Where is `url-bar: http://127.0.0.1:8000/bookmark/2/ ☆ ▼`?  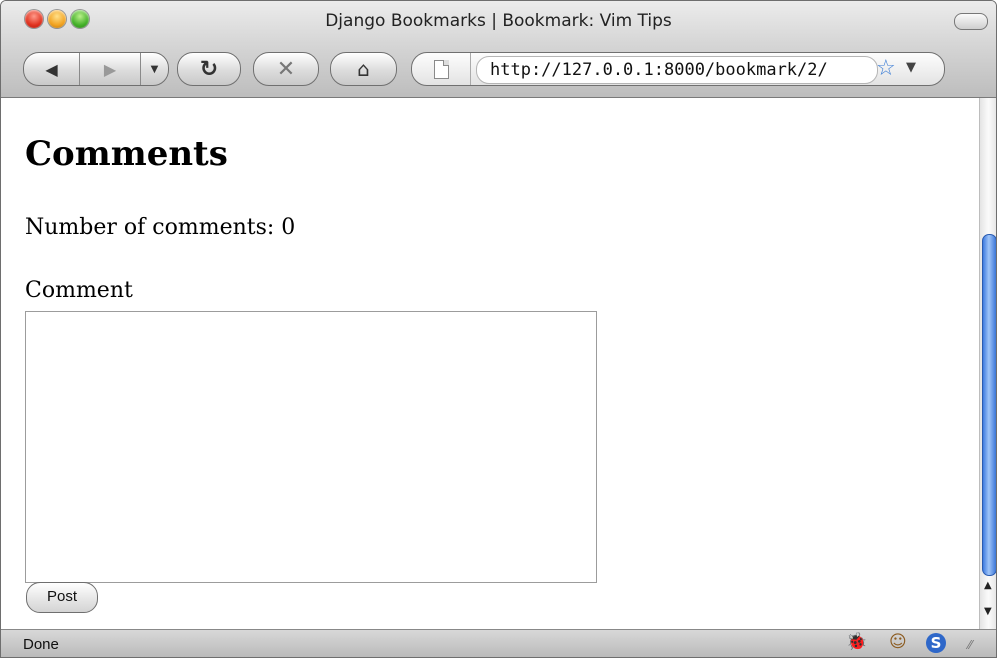
url-bar: http://127.0.0.1:8000/bookmark/2/ ☆ ▼ is located at coordinates (678, 69).